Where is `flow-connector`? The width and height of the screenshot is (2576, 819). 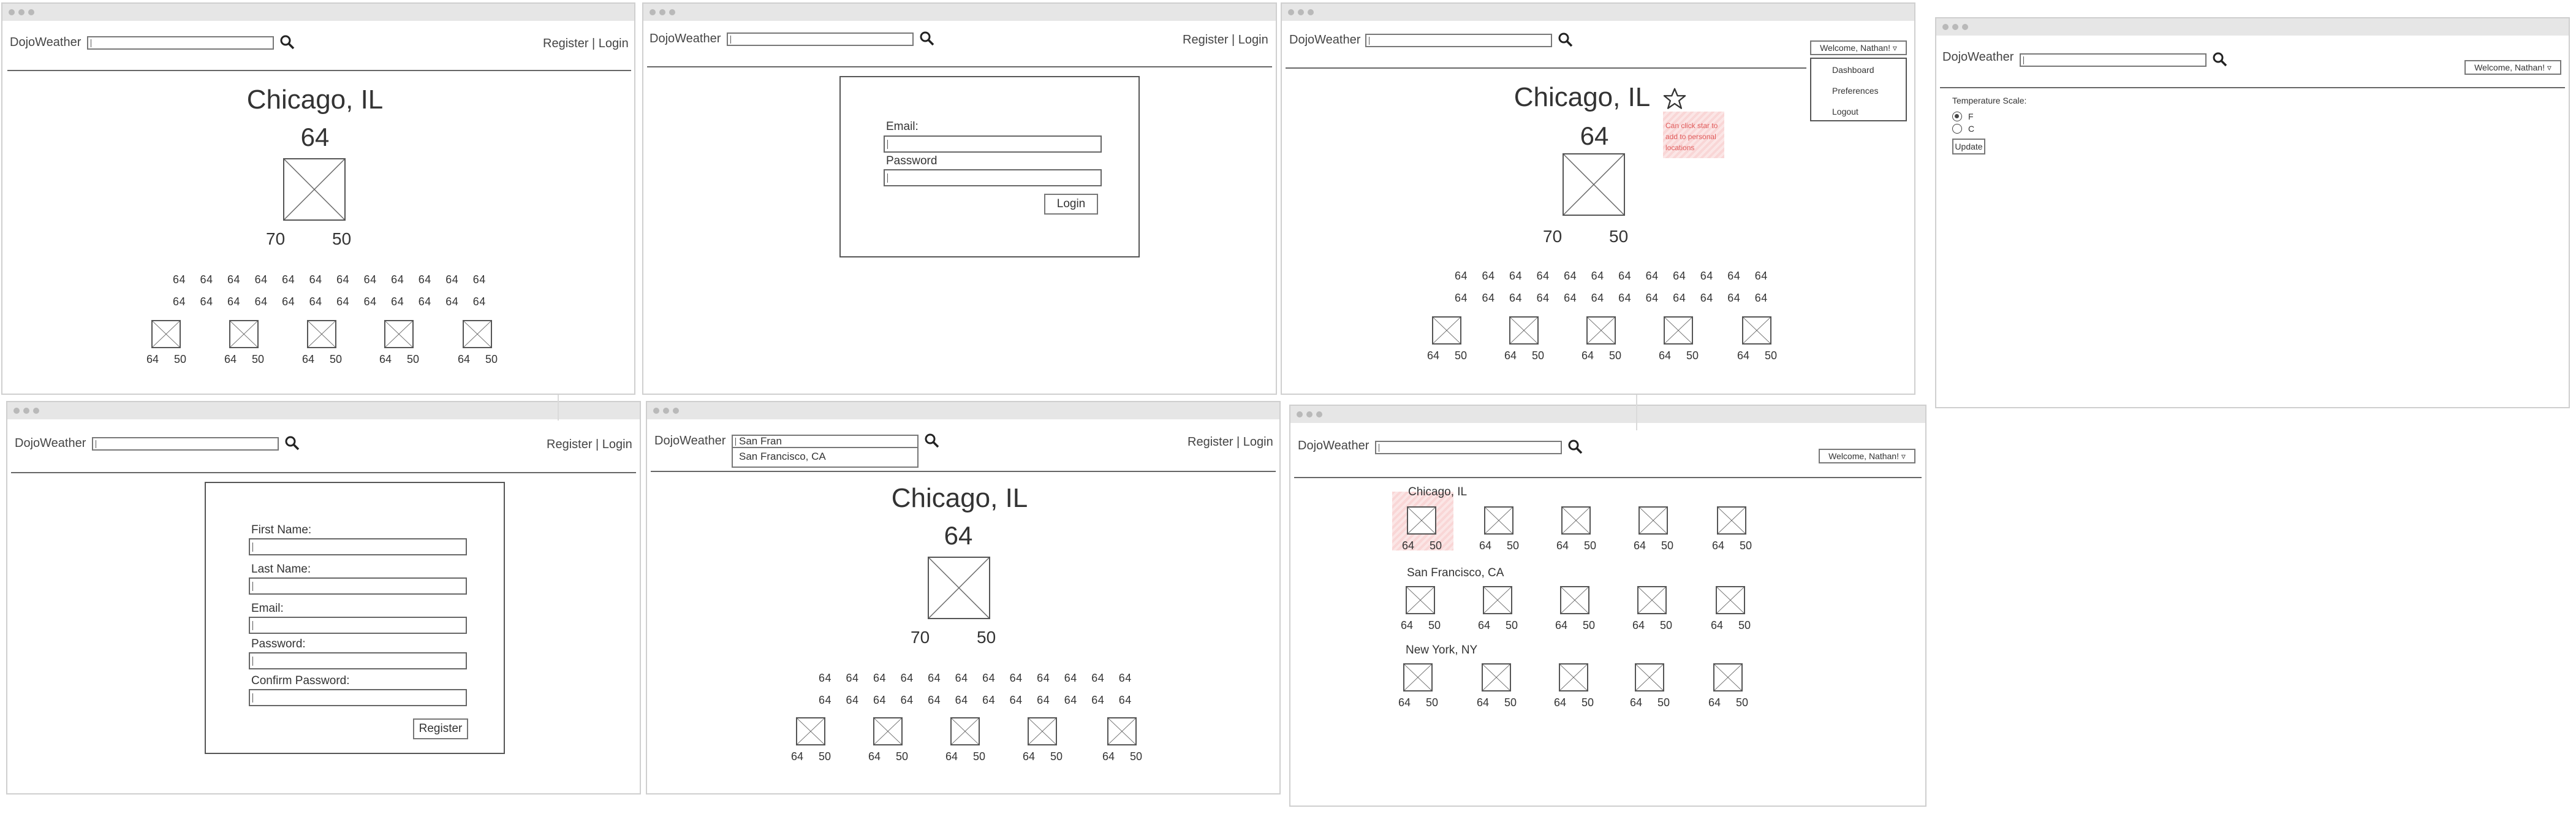 flow-connector is located at coordinates (558, 408).